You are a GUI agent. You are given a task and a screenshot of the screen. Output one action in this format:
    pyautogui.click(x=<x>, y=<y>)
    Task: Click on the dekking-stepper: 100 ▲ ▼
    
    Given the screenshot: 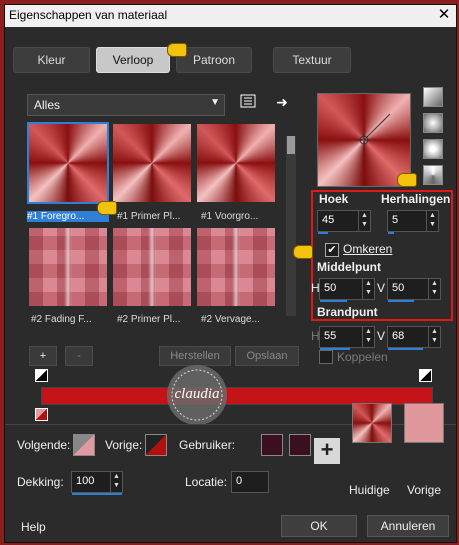 What is the action you would take?
    pyautogui.click(x=97, y=483)
    